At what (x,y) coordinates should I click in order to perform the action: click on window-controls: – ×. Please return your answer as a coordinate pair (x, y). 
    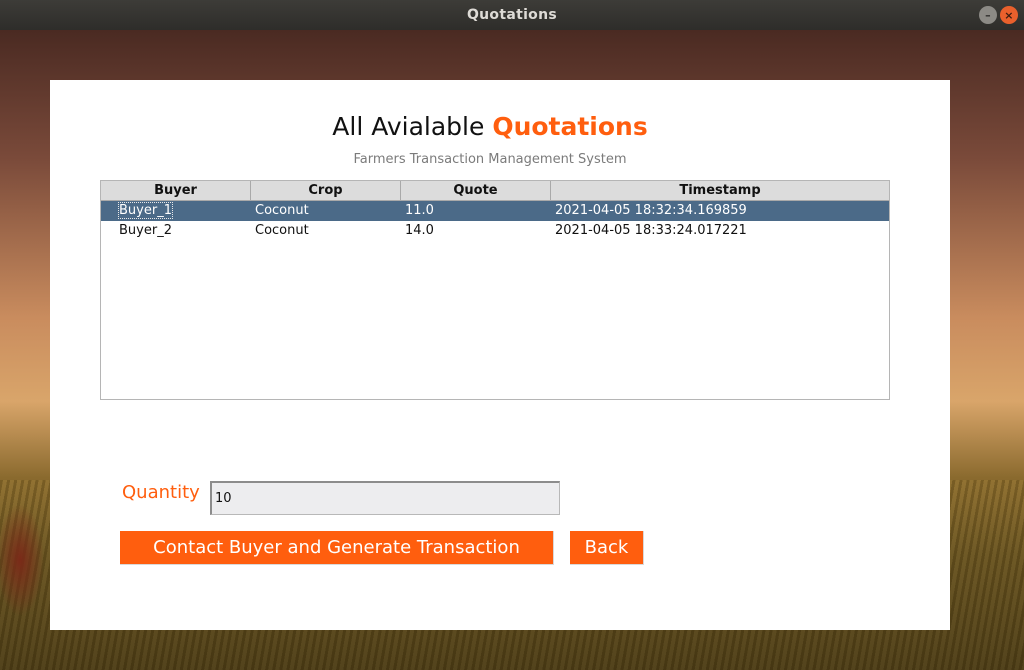
    Looking at the image, I should click on (998, 15).